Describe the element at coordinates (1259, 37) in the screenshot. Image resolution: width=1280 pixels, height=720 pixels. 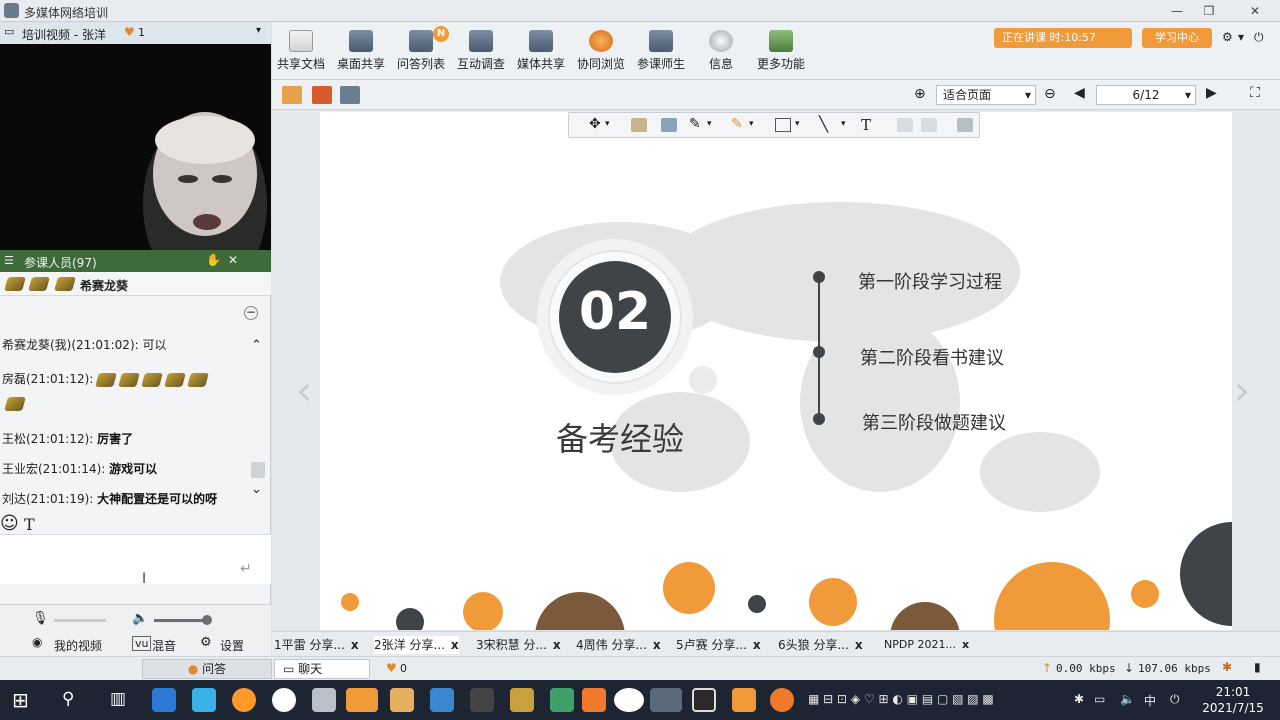
I see `exit-icon: ⏻` at that location.